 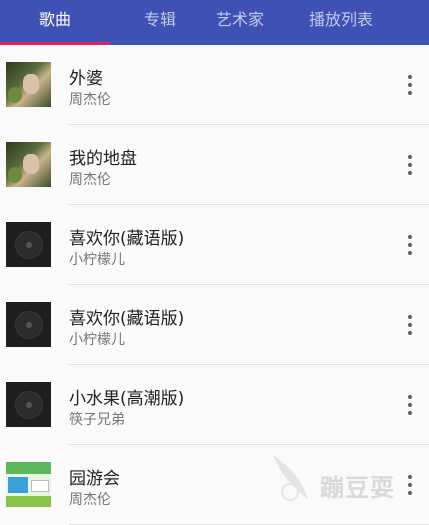 I want to click on tab-playlists-label: 播放列表, so click(x=340, y=19).